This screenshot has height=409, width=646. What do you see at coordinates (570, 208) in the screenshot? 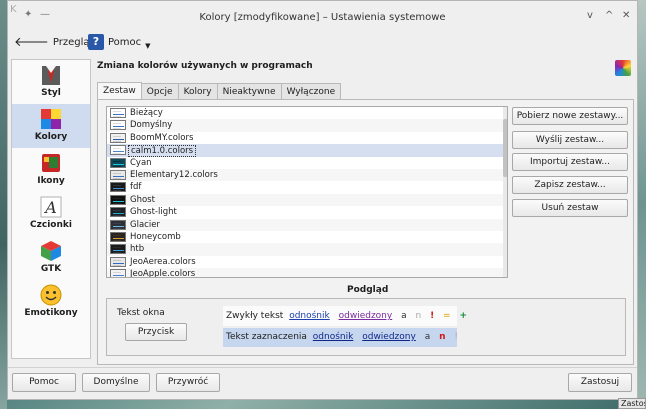
I see `remove-scheme-button: Usuń zestaw` at bounding box center [570, 208].